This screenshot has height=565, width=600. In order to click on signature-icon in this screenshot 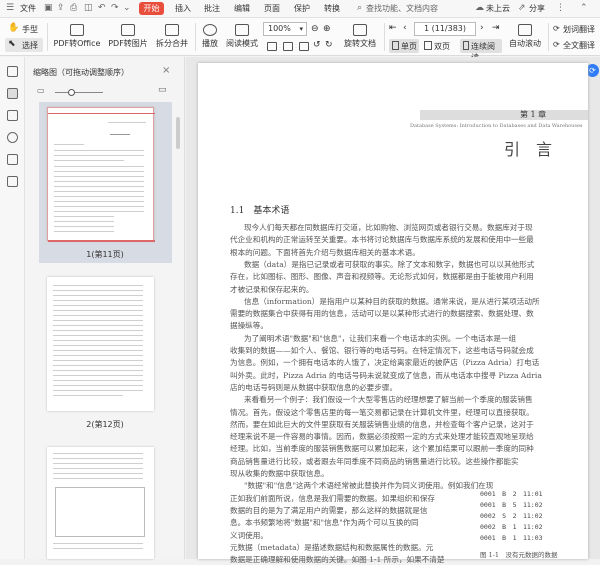, I will do `click(12, 159)`.